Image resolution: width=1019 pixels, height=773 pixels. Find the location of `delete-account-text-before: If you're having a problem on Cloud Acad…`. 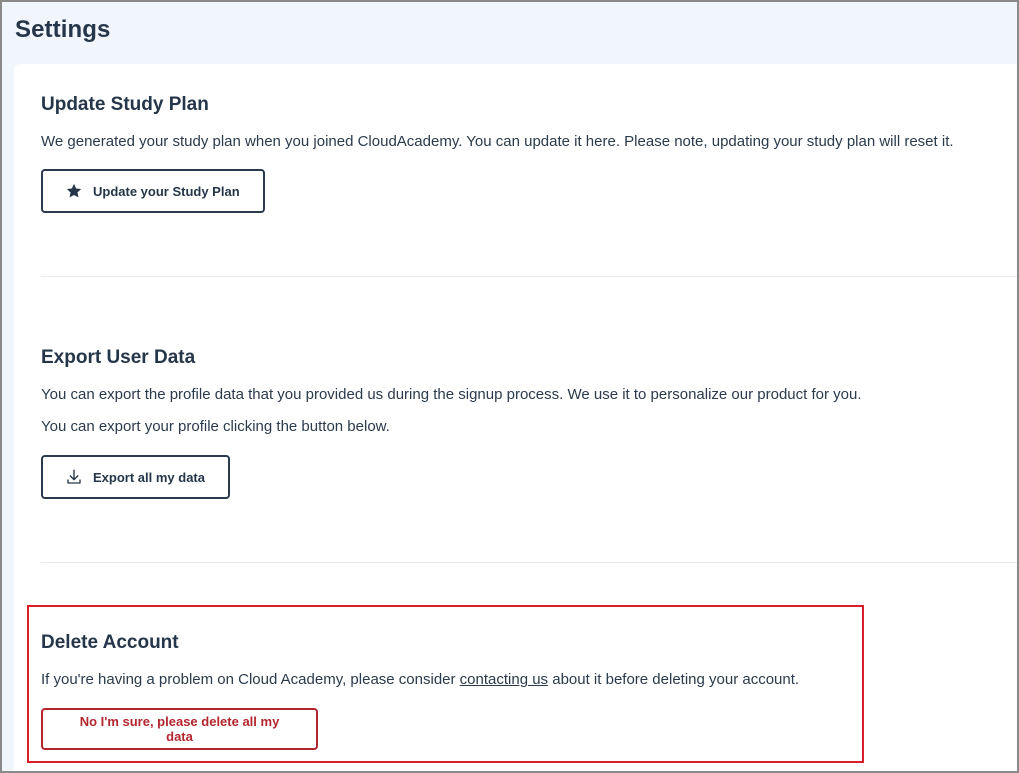

delete-account-text-before: If you're having a problem on Cloud Acad… is located at coordinates (250, 679).